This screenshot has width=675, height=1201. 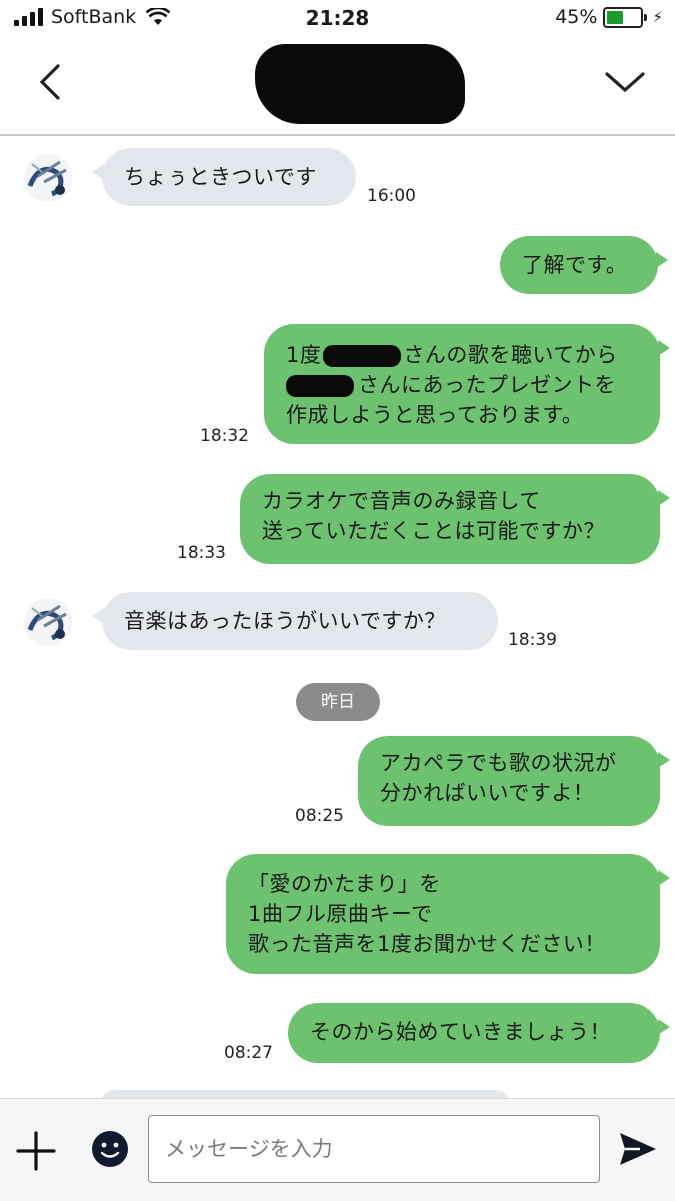 I want to click on message-text: 音楽はあったほうがいいですか？, so click(x=285, y=621).